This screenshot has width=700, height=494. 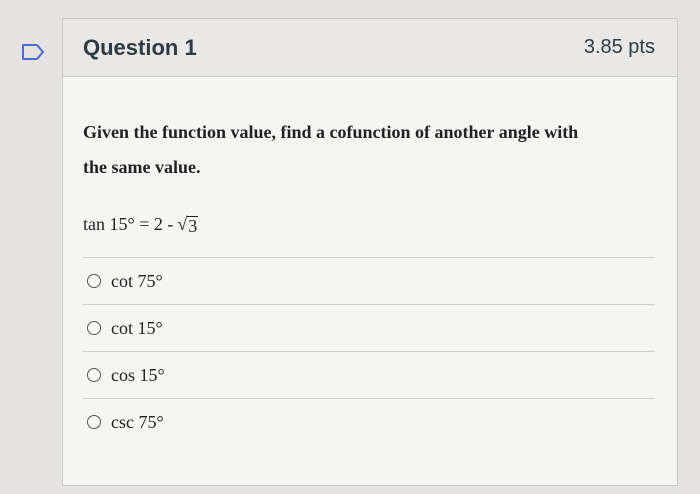 I want to click on radical-sign-icon: √, so click(x=182, y=223).